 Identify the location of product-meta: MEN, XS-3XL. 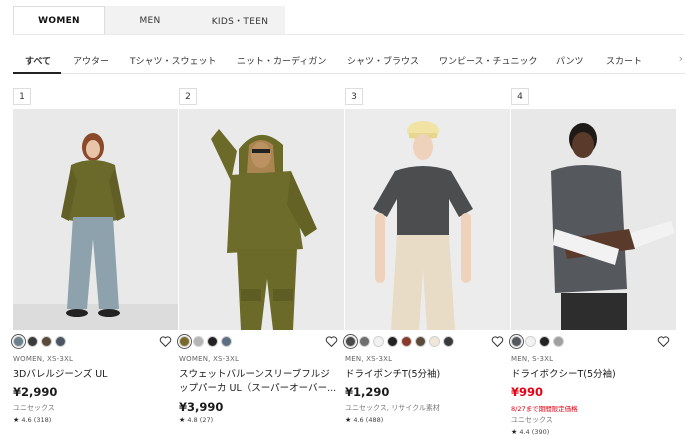
(369, 359).